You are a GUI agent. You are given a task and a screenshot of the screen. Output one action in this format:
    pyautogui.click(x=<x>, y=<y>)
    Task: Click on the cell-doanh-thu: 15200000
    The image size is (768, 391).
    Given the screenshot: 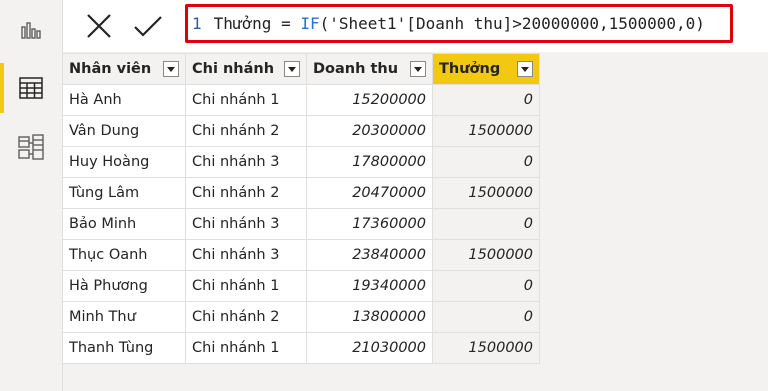 What is the action you would take?
    pyautogui.click(x=369, y=100)
    